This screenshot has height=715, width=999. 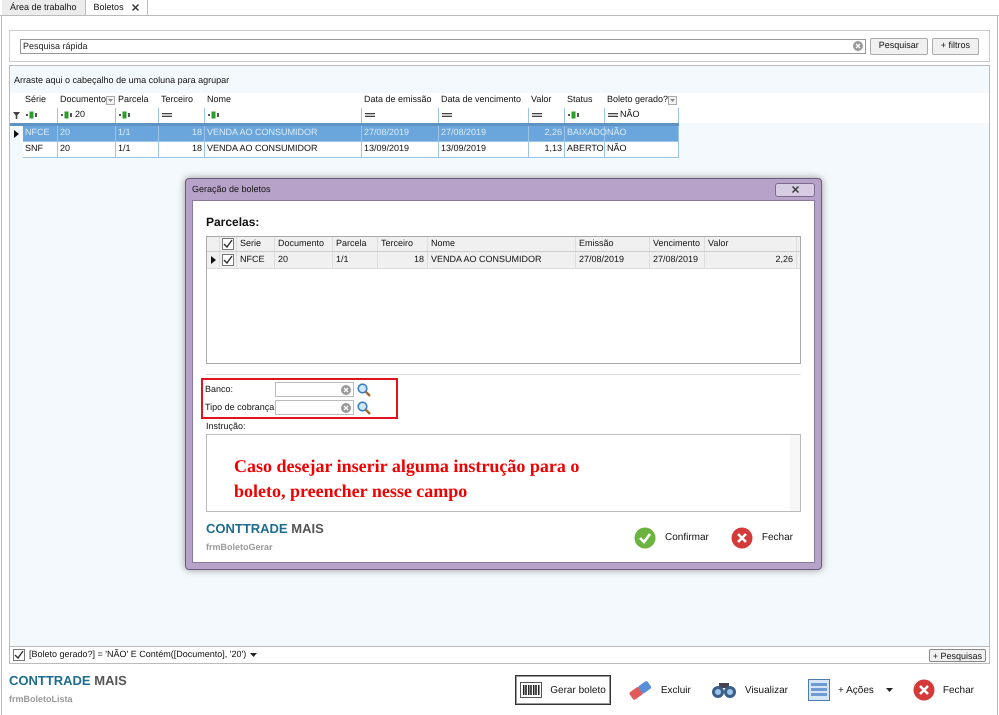 What do you see at coordinates (137, 655) in the screenshot?
I see `filter-expression: [Boleto gerado?] = 'NÃO' E Contém([Documento], '20')` at bounding box center [137, 655].